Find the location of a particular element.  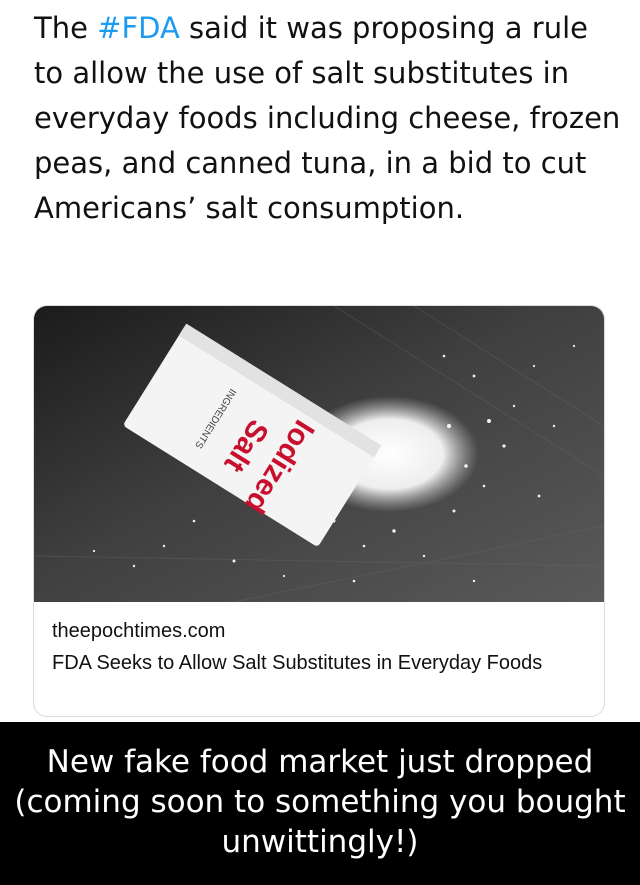

card-domain: theepochtimes.com is located at coordinates (322, 631).